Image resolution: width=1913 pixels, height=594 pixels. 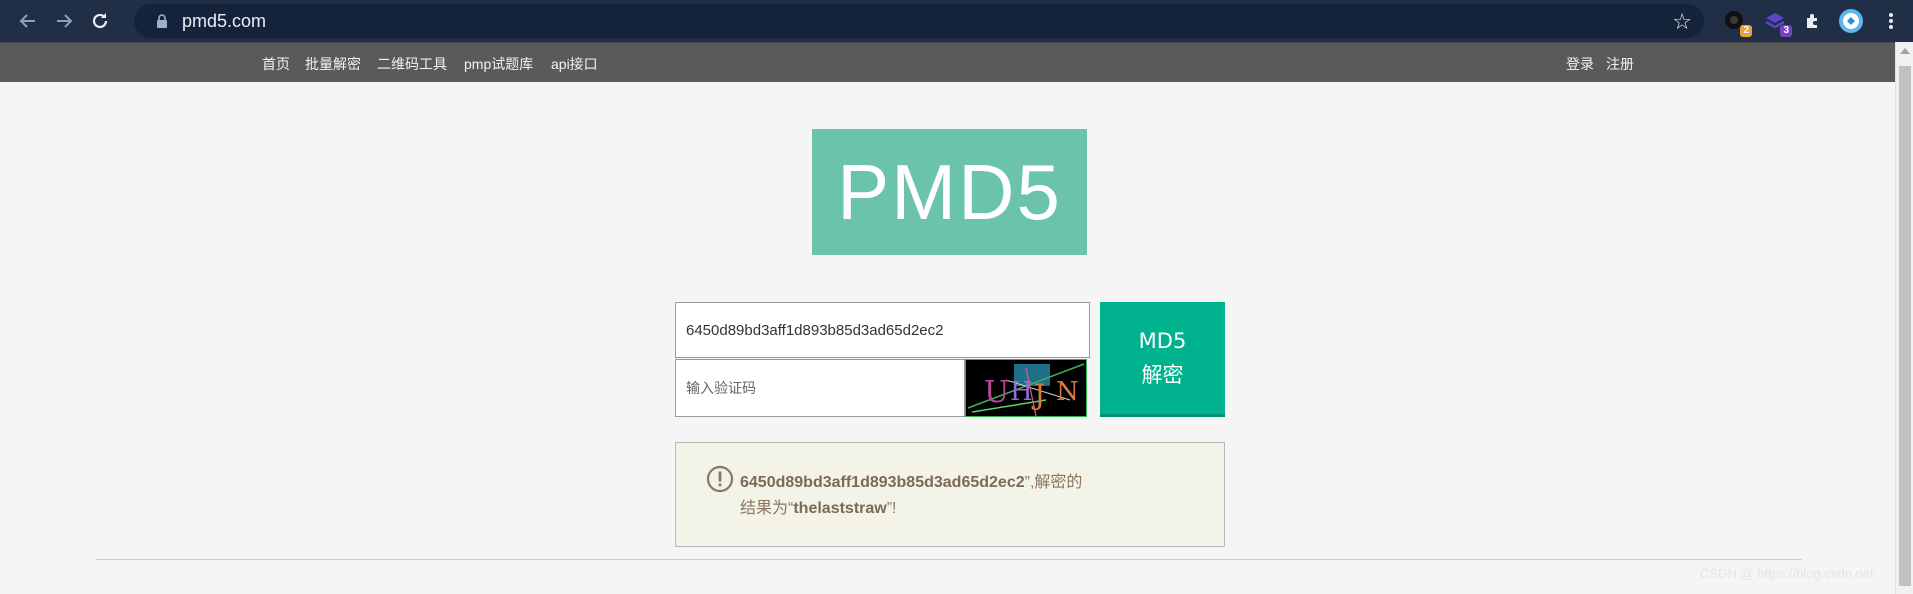 What do you see at coordinates (947, 62) in the screenshot?
I see `site-nav-bar: 首页 批量解密 二维码工具 pmp试题库 api接口 登录 注册` at bounding box center [947, 62].